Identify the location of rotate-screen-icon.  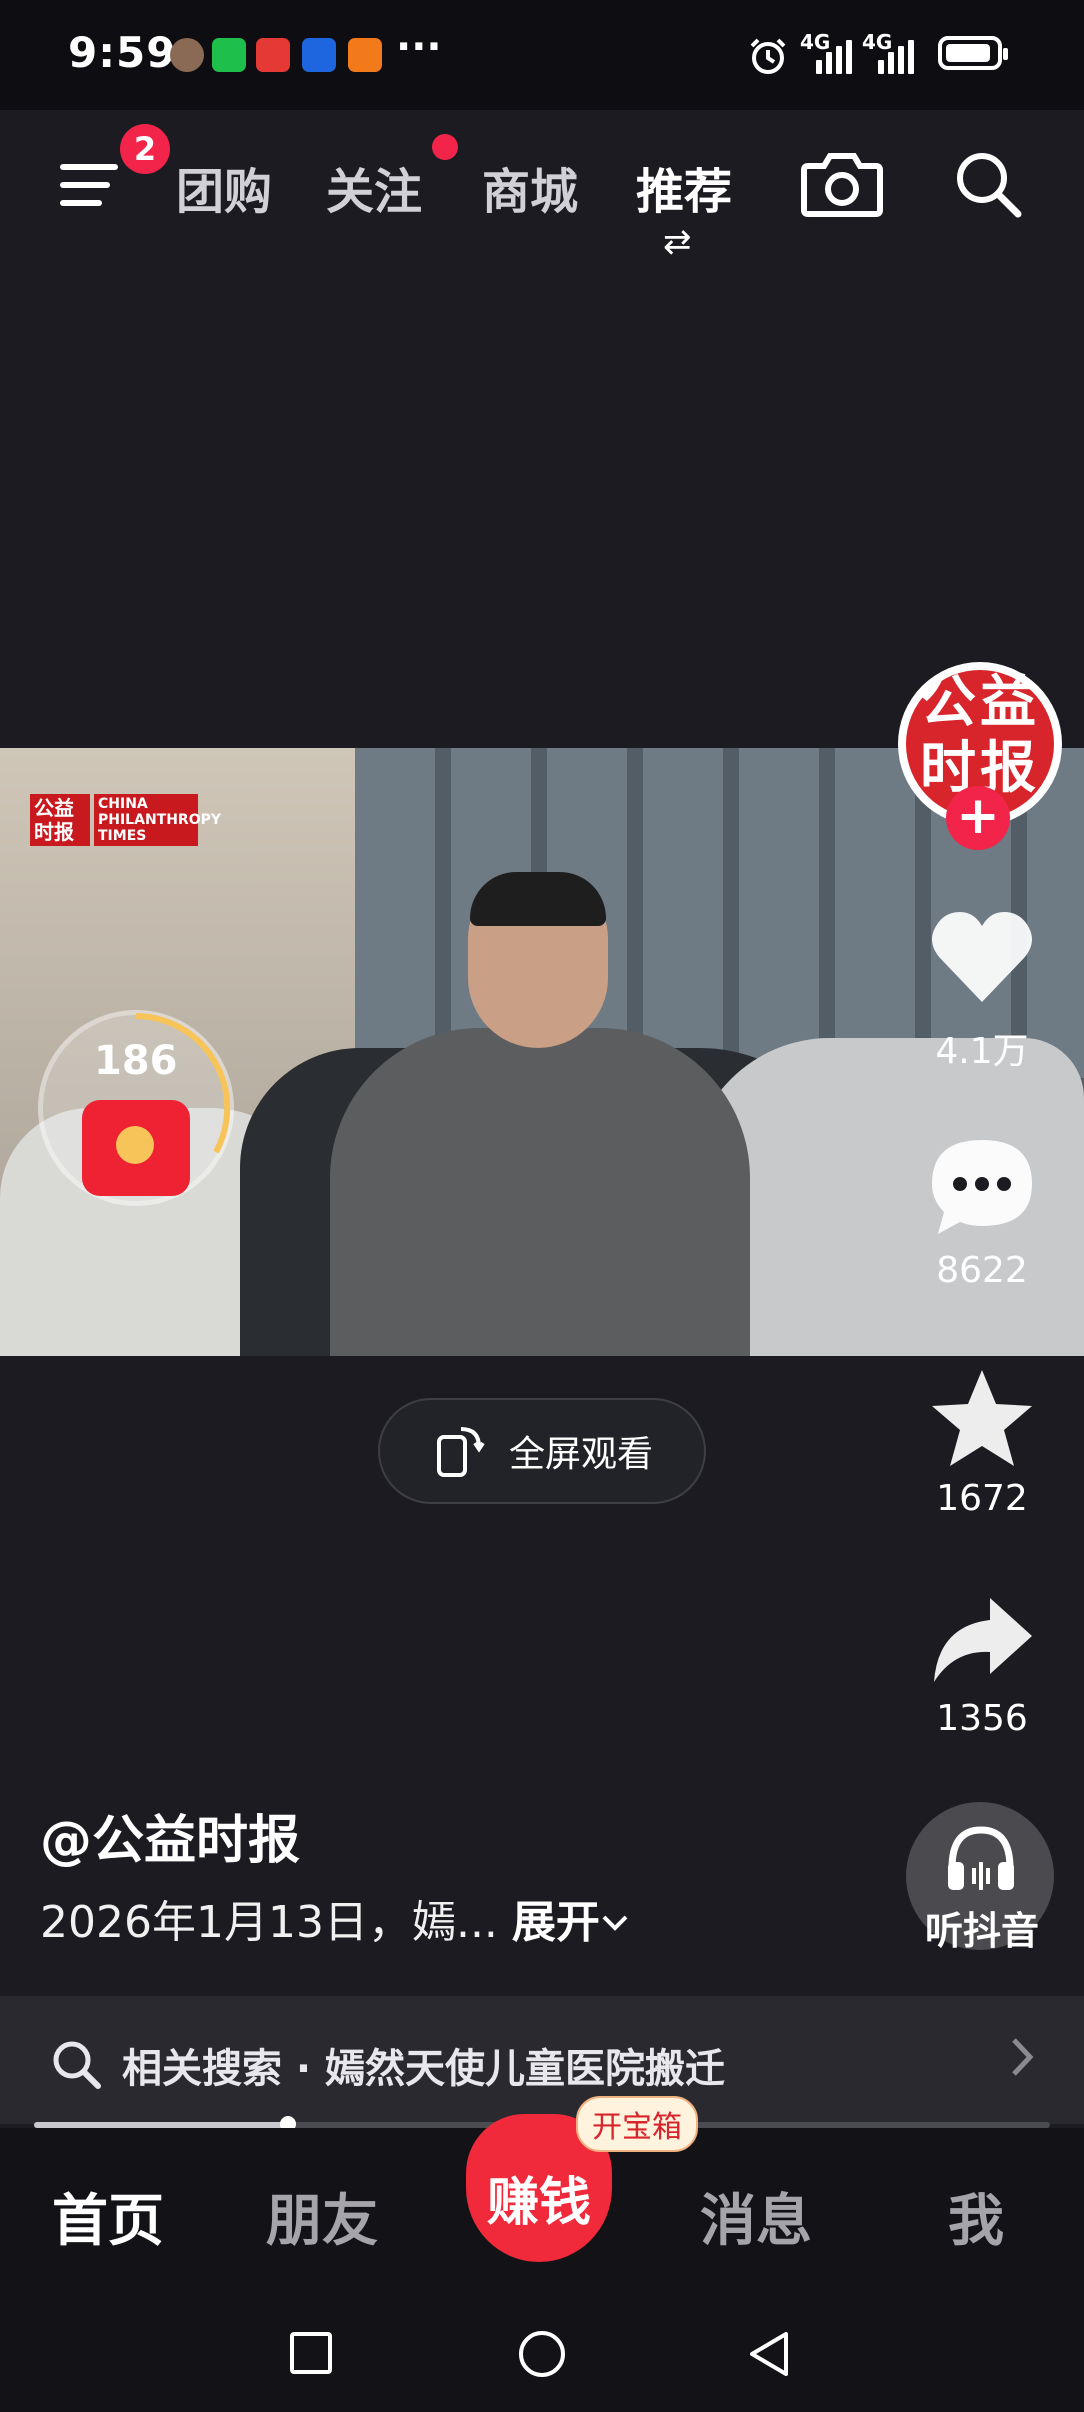
(460, 1452).